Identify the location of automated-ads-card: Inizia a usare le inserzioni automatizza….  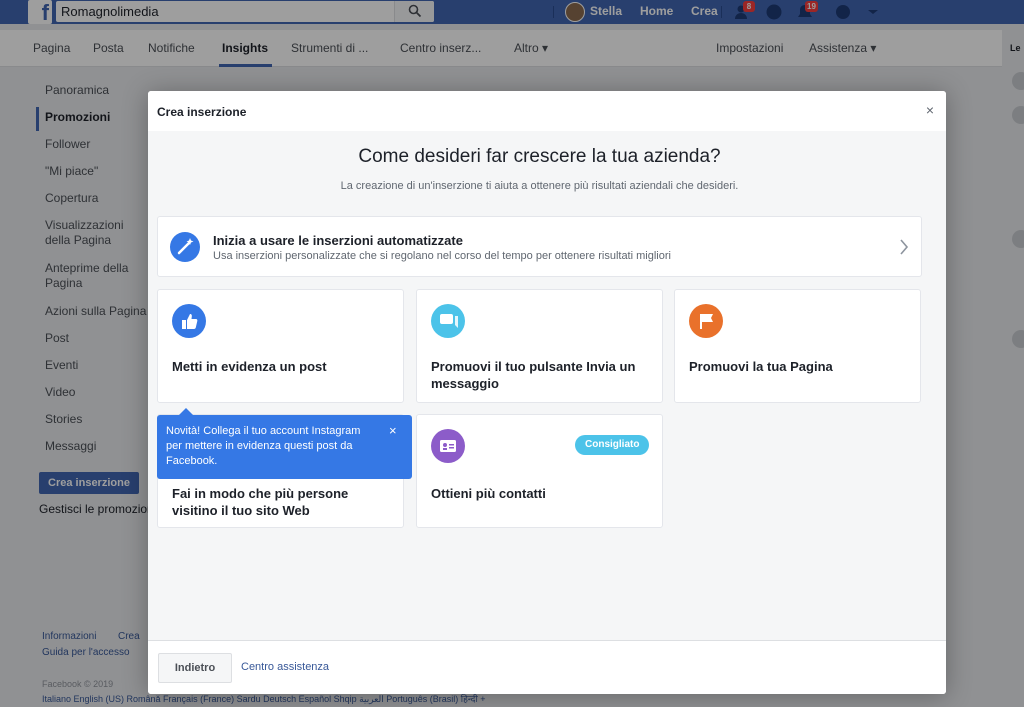
(539, 246).